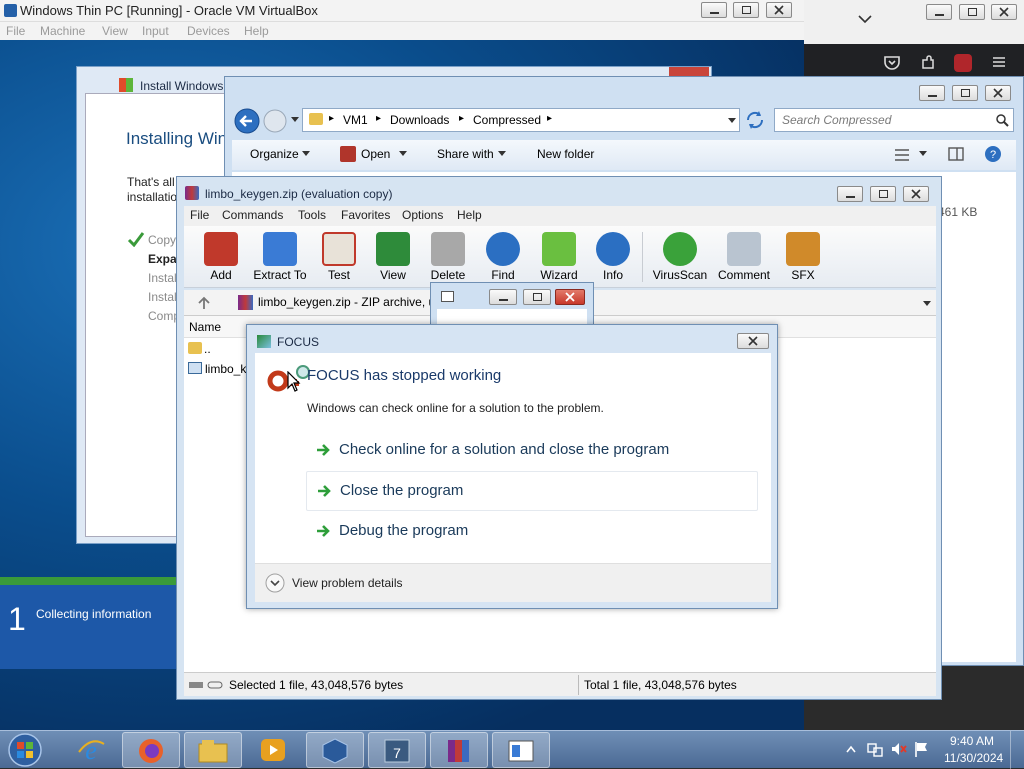 This screenshot has width=1024, height=769. Describe the element at coordinates (732, 121) in the screenshot. I see `address-dropdown-icon` at that location.